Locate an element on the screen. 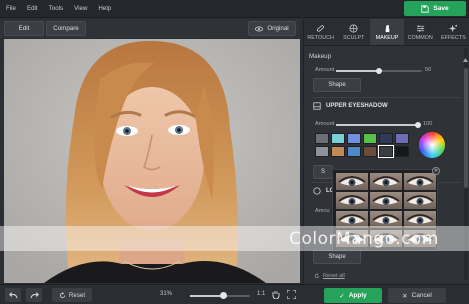  makeup-title: Makeup is located at coordinates (320, 56).